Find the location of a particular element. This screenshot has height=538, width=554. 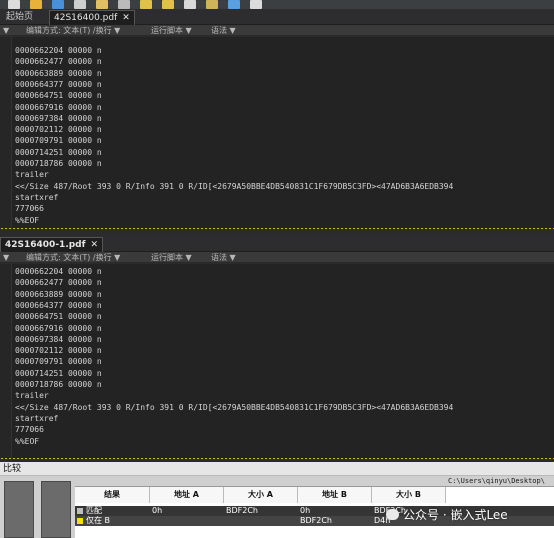

address-a-cell: 0h is located at coordinates (157, 510).